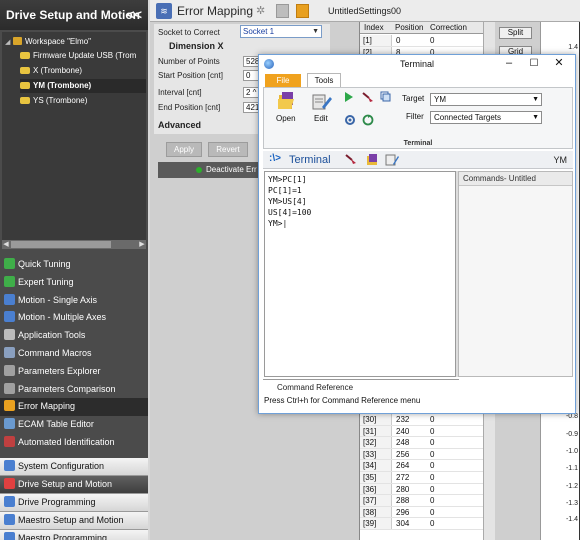  What do you see at coordinates (509, 63) in the screenshot?
I see `minimize-button: –` at bounding box center [509, 63].